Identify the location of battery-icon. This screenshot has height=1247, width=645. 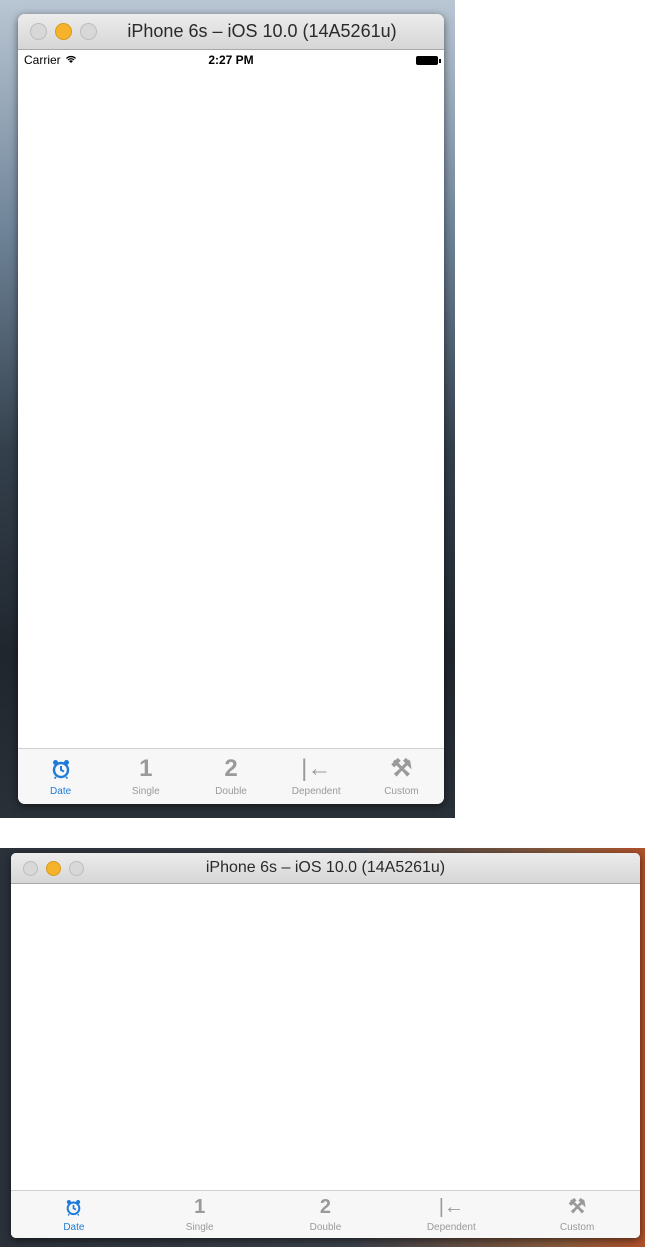
(428, 60).